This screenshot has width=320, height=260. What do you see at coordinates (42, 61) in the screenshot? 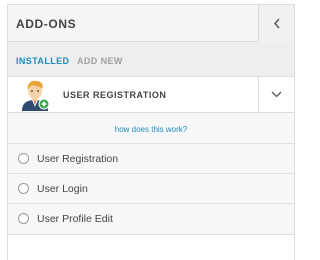
I see `tab-installed: INSTALLED` at bounding box center [42, 61].